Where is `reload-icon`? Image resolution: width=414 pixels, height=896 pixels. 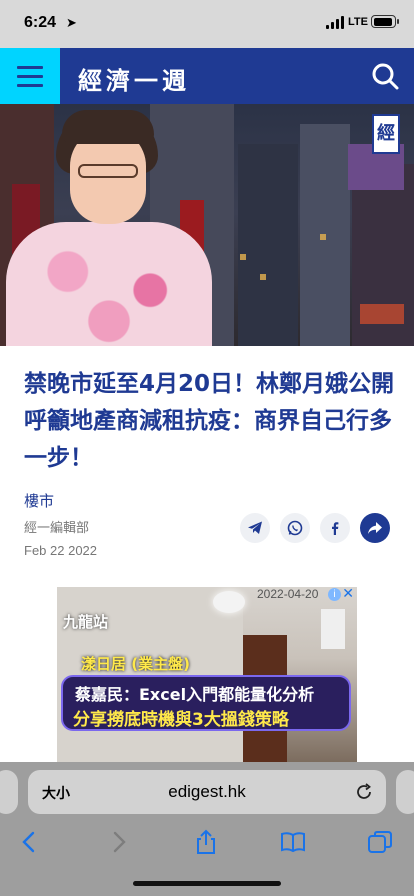 reload-icon is located at coordinates (364, 792).